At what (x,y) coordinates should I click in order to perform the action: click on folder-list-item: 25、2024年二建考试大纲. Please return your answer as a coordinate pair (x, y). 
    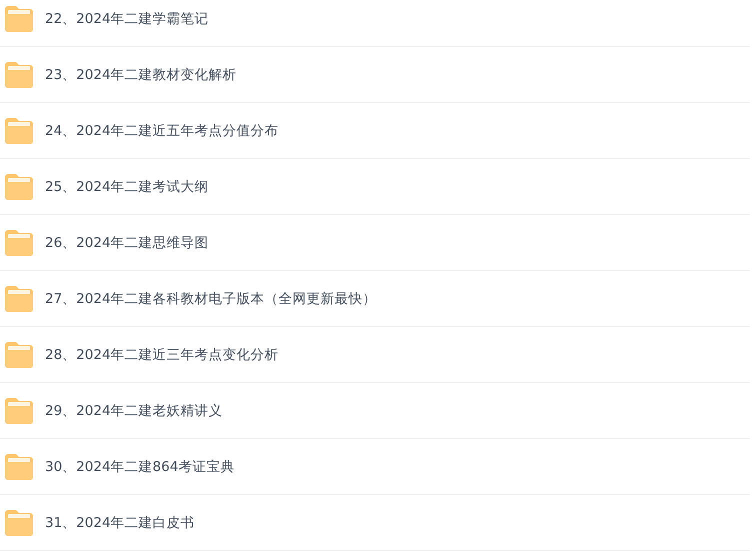
    Looking at the image, I should click on (375, 187).